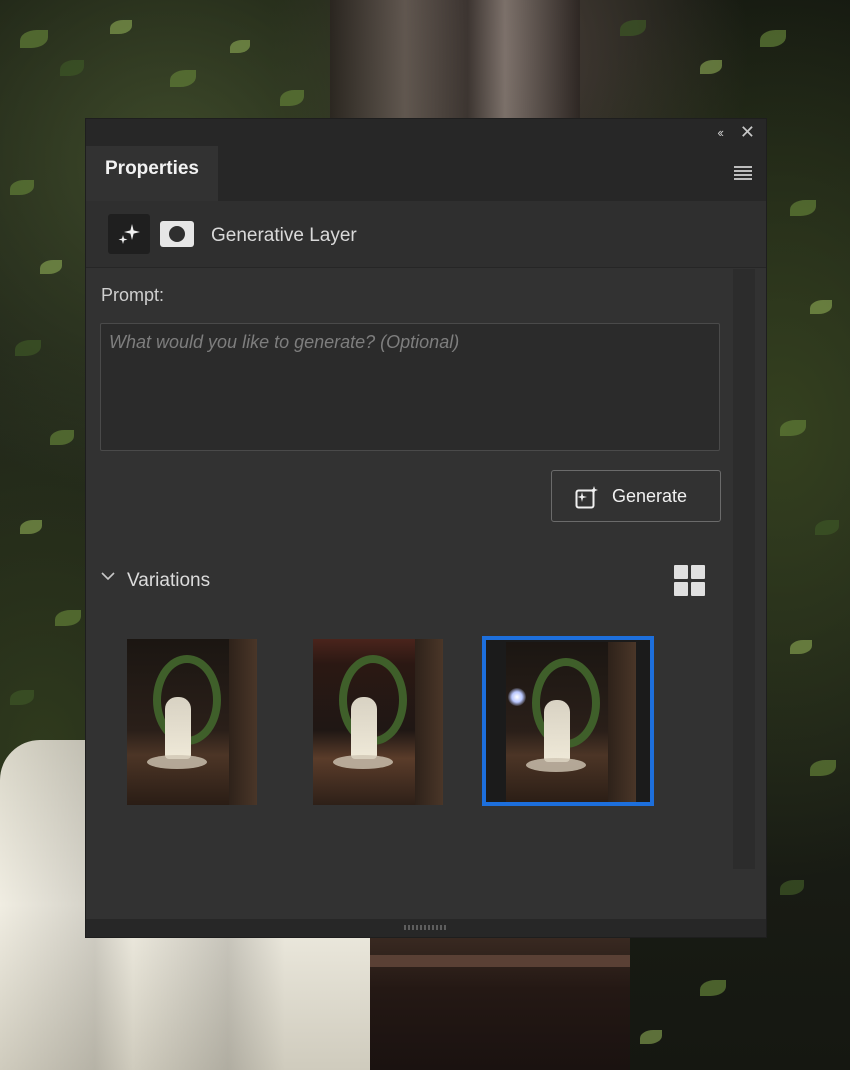  I want to click on generate-button: Generate, so click(636, 496).